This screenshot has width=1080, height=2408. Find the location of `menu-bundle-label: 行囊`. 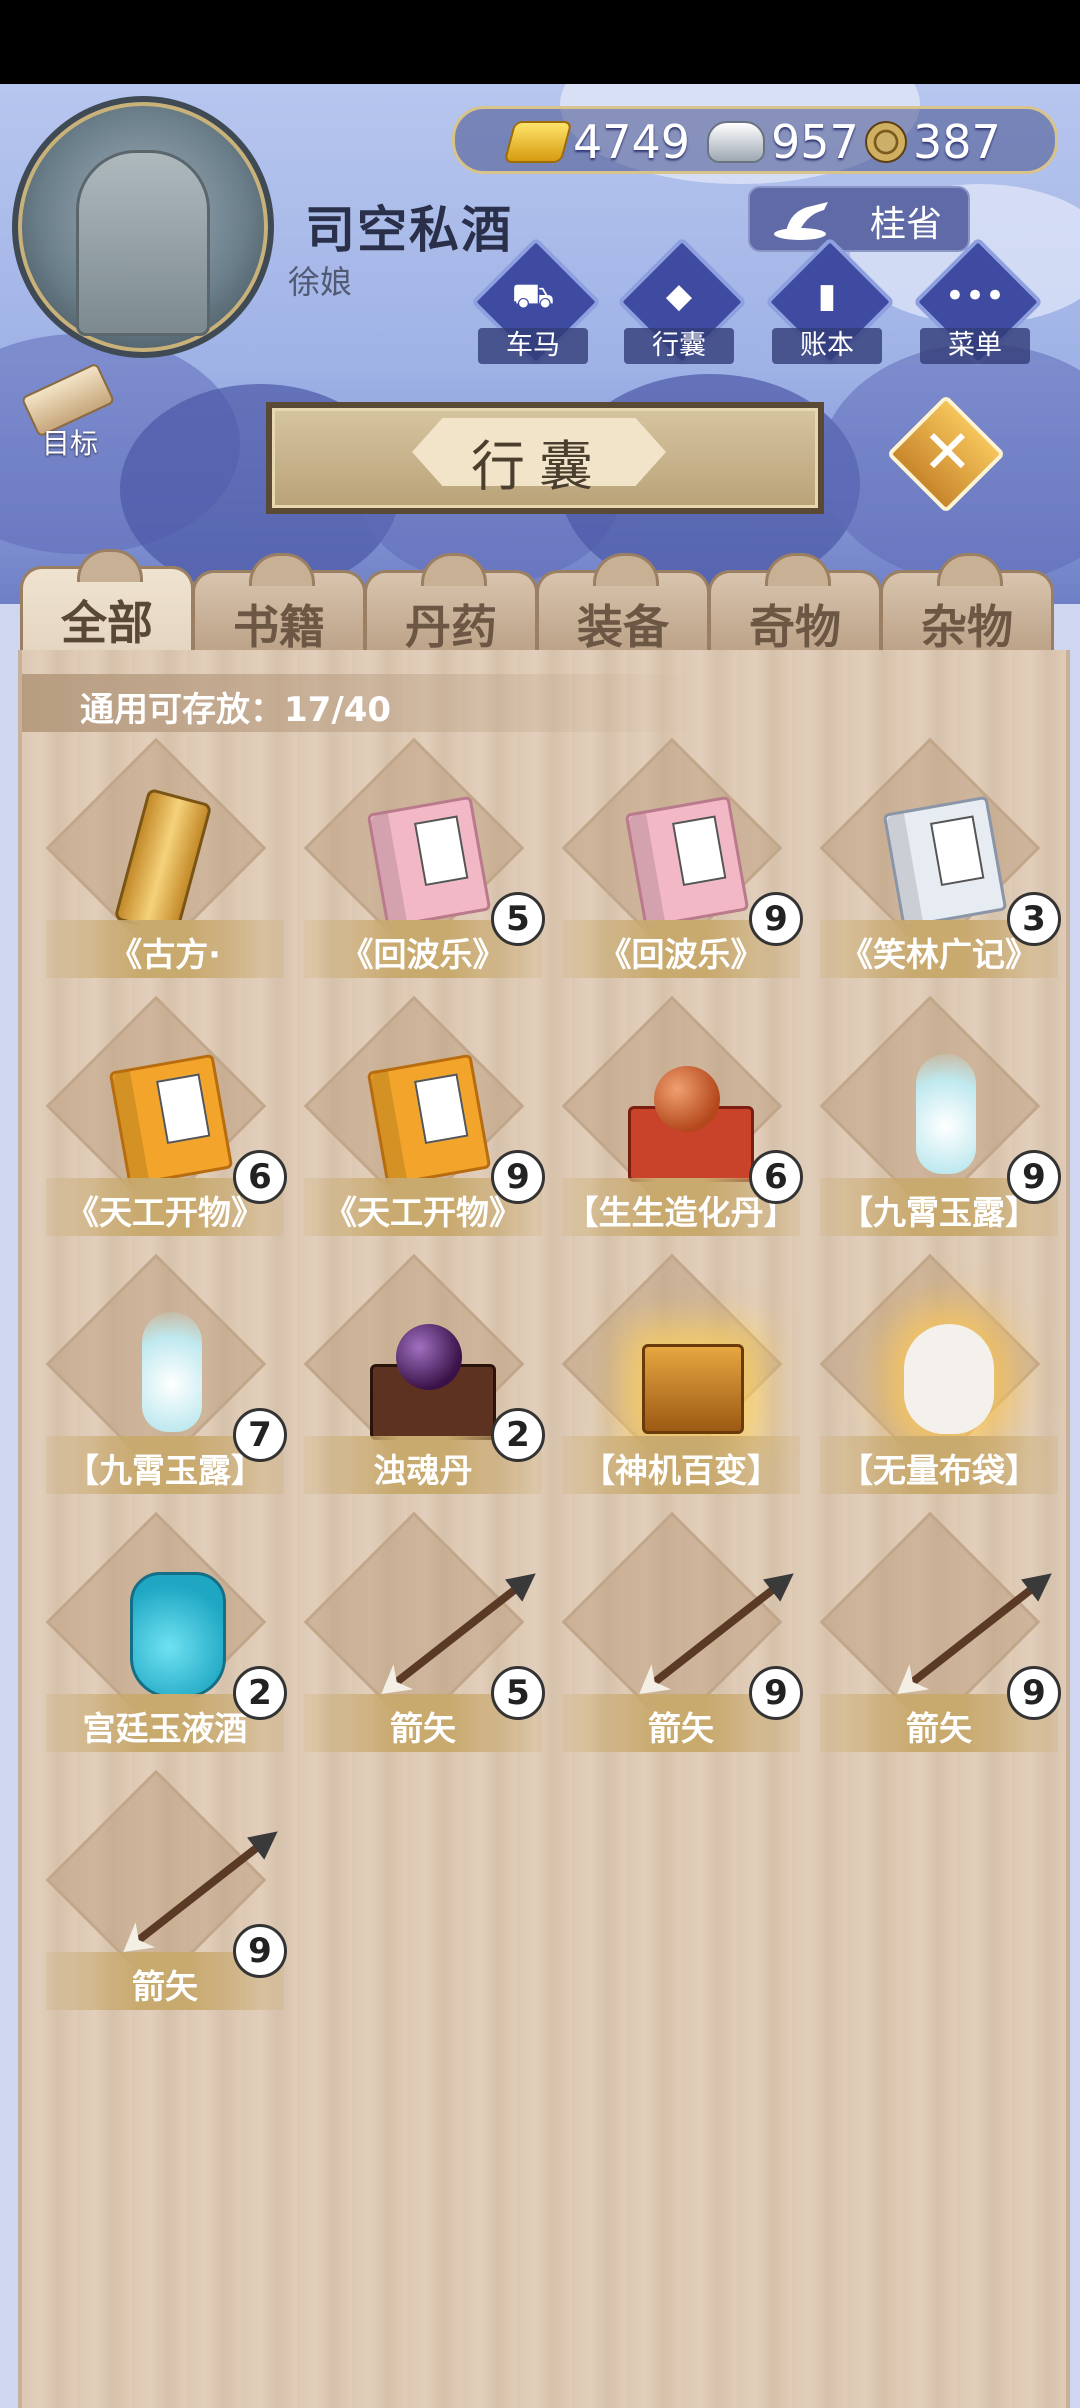

menu-bundle-label: 行囊 is located at coordinates (679, 346).